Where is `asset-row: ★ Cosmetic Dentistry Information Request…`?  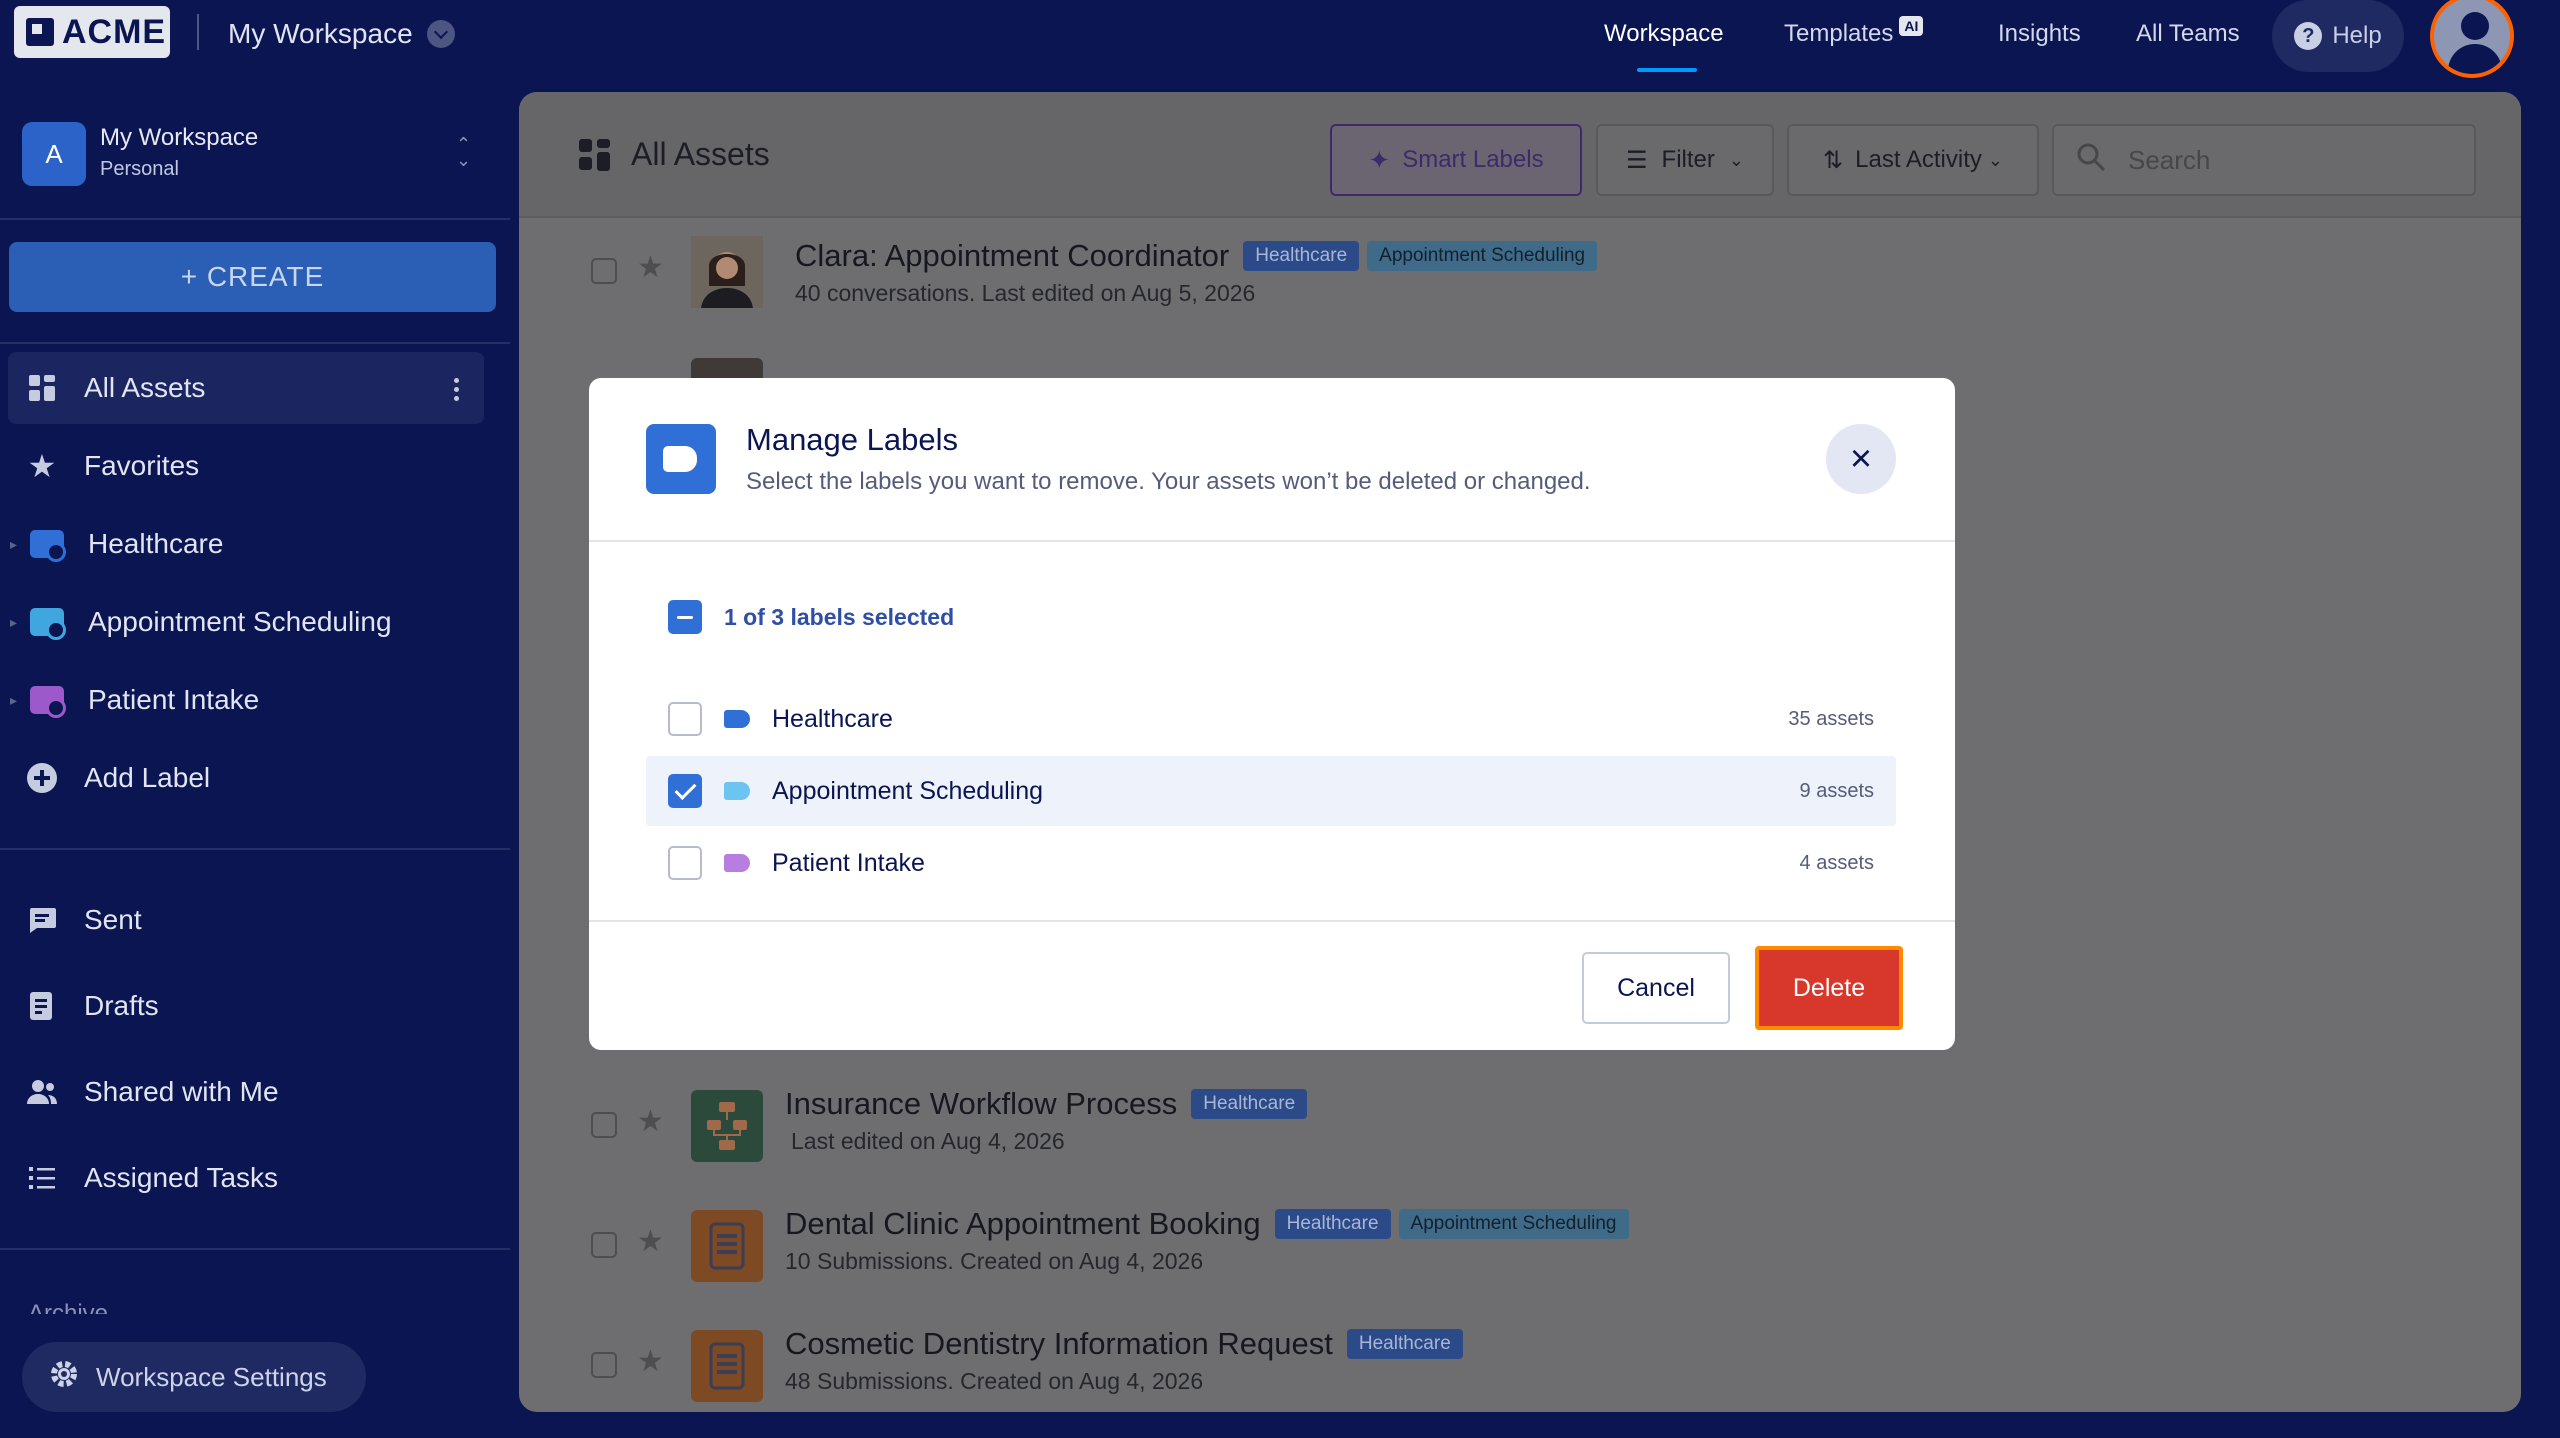 asset-row: ★ Cosmetic Dentistry Information Request… is located at coordinates (1520, 1359).